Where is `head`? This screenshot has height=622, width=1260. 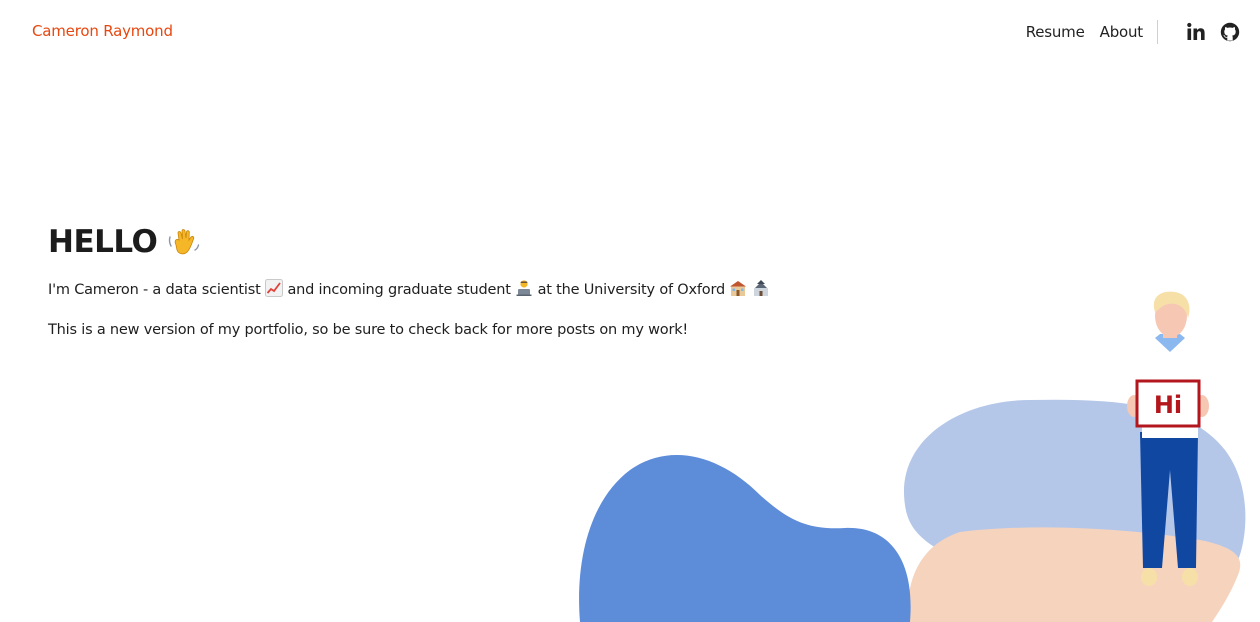 head is located at coordinates (1171, 316).